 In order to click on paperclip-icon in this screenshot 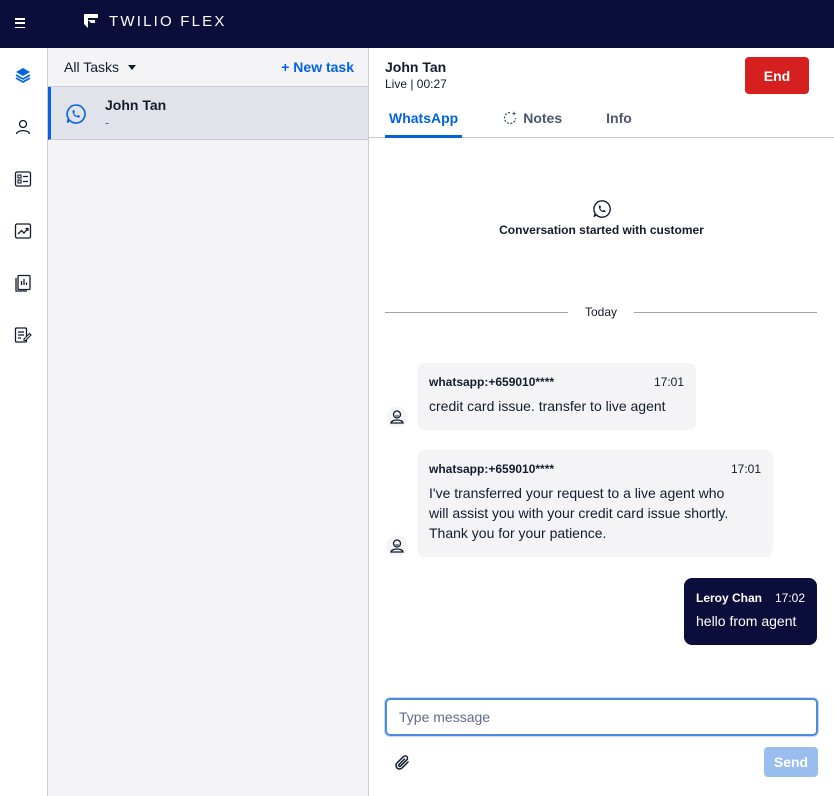, I will do `click(403, 763)`.